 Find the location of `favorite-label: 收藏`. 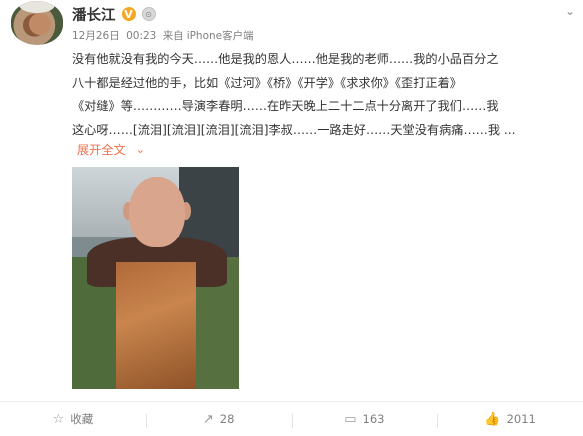

favorite-label: 收藏 is located at coordinates (82, 419).